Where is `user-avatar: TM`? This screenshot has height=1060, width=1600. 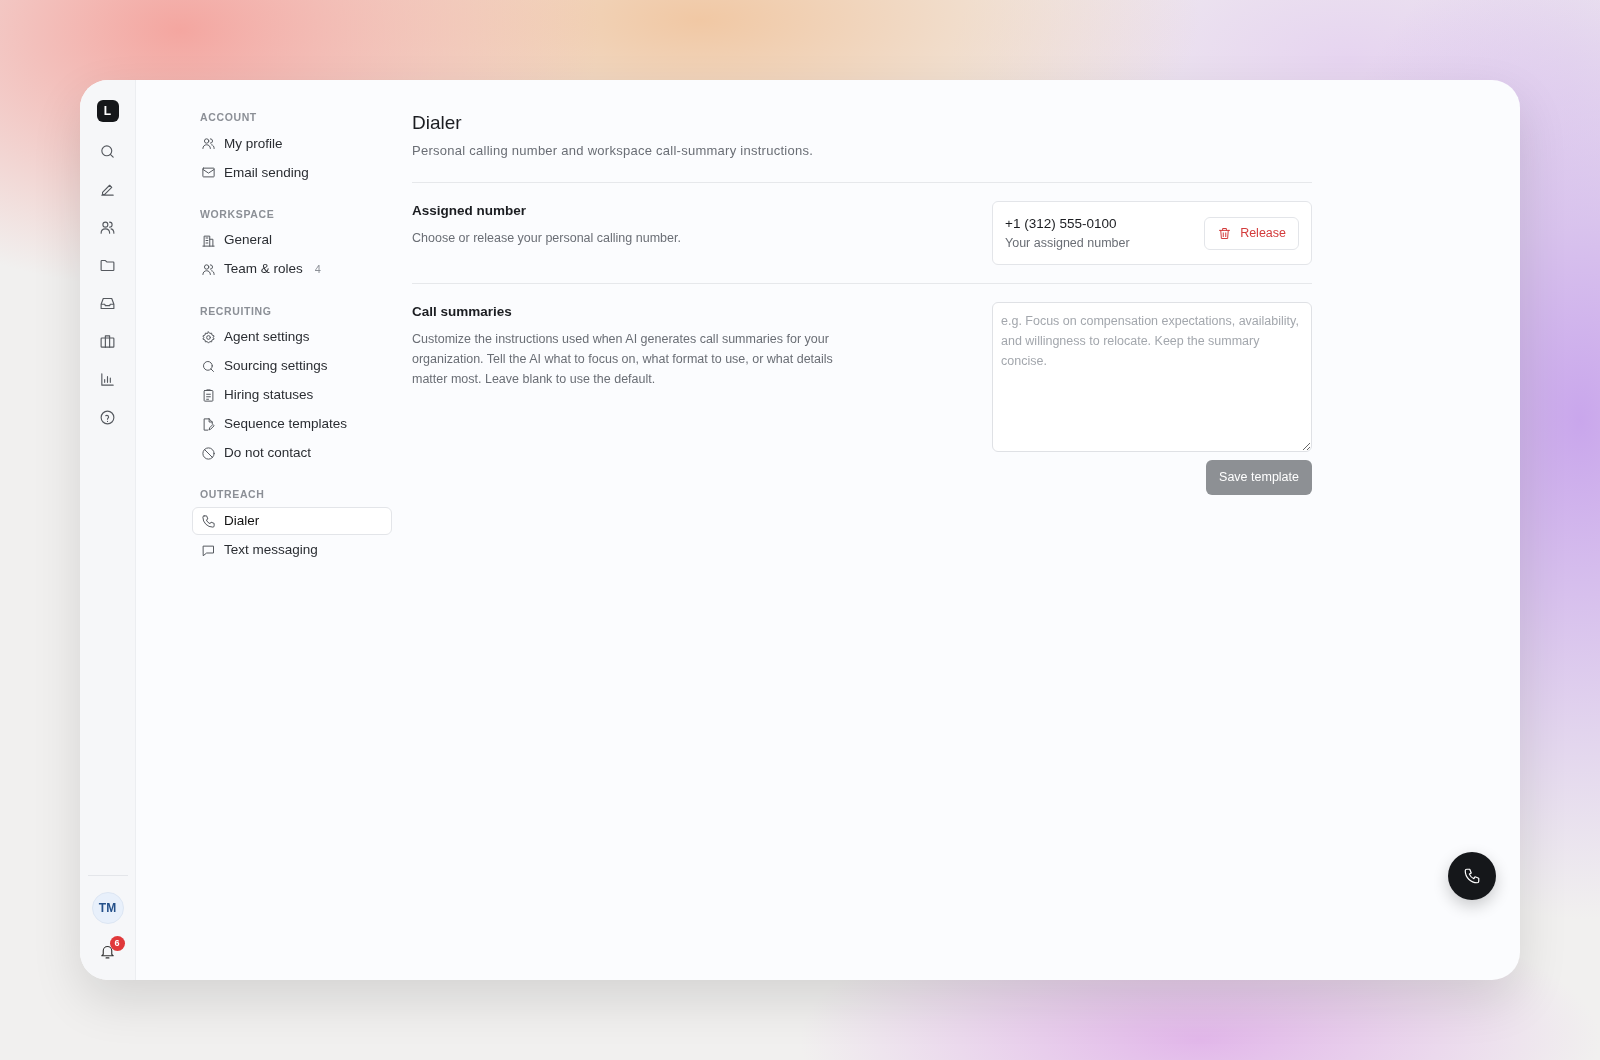 user-avatar: TM is located at coordinates (107, 908).